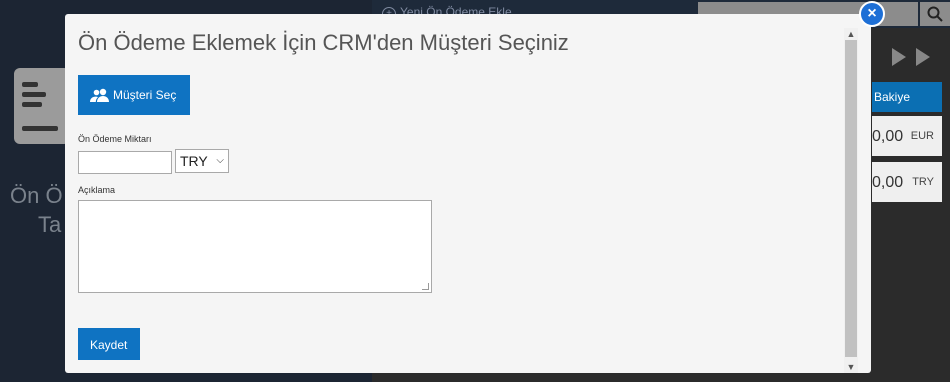 Image resolution: width=950 pixels, height=382 pixels. I want to click on background-title-line1: Ön Ö, so click(36, 195).